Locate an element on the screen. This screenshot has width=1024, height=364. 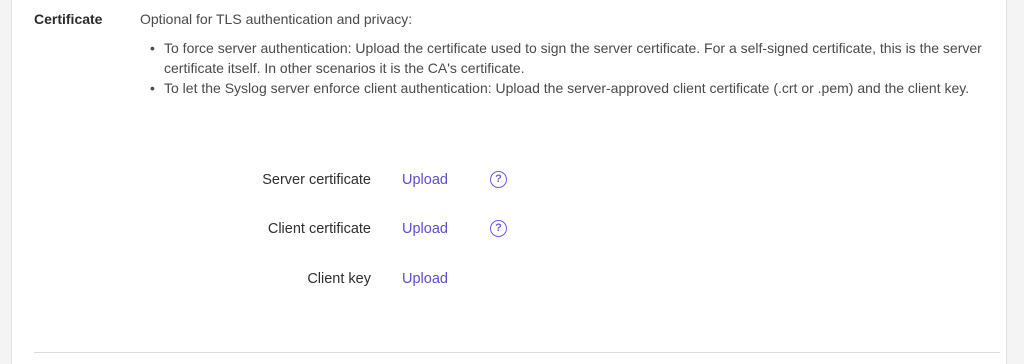
client-certificate-label: Client certificate is located at coordinates (319, 229).